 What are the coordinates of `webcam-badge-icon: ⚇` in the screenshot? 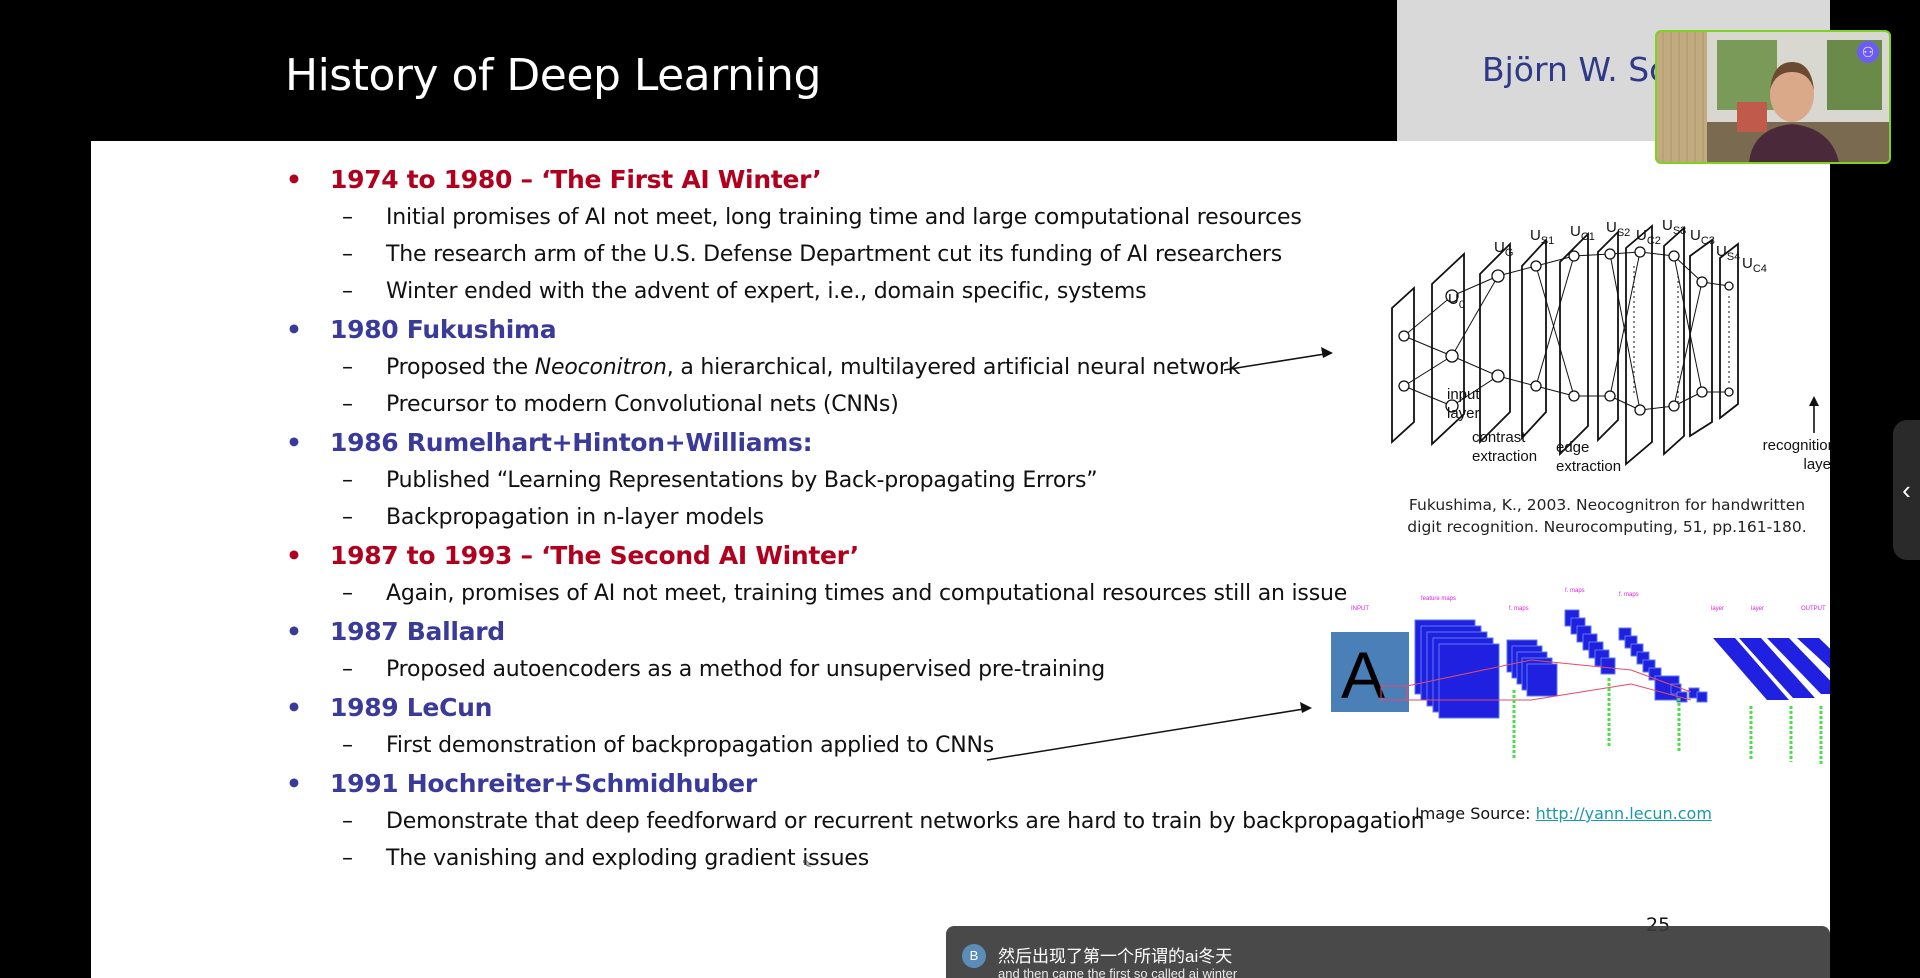 It's located at (1868, 52).